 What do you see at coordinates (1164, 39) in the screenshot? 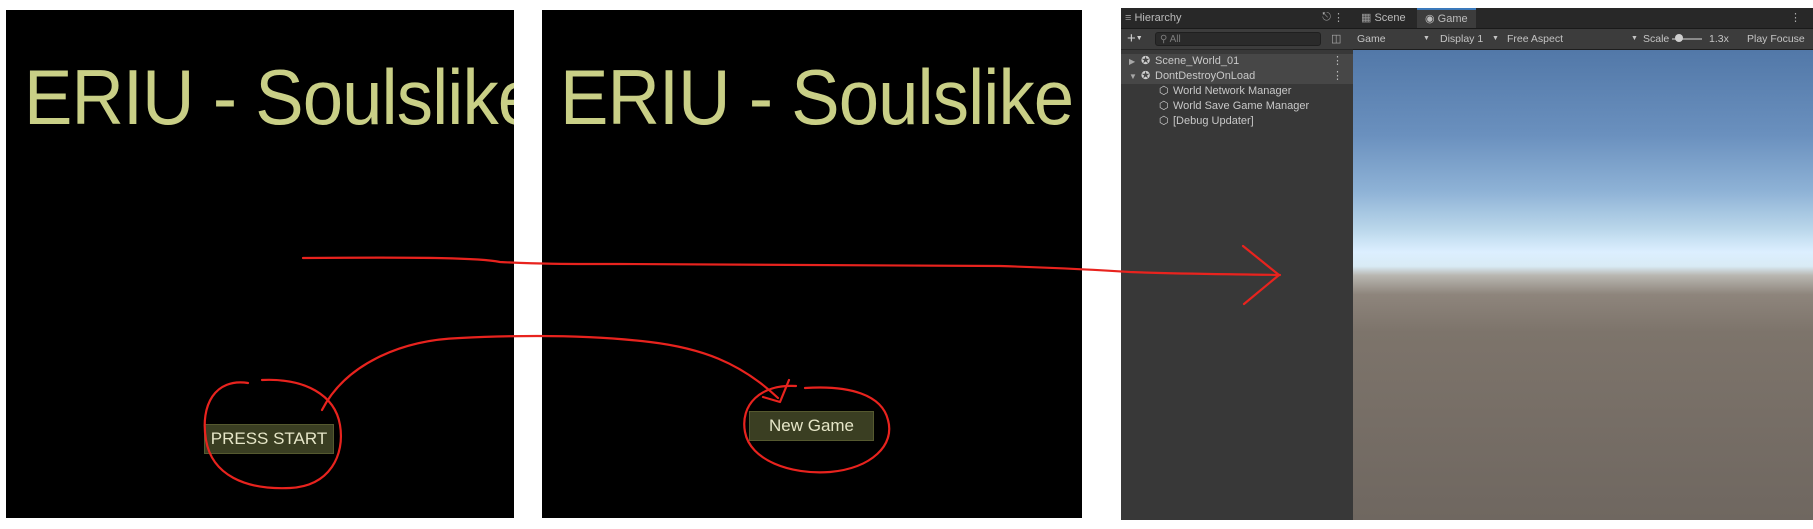
I see `search-icon: ⚲` at bounding box center [1164, 39].